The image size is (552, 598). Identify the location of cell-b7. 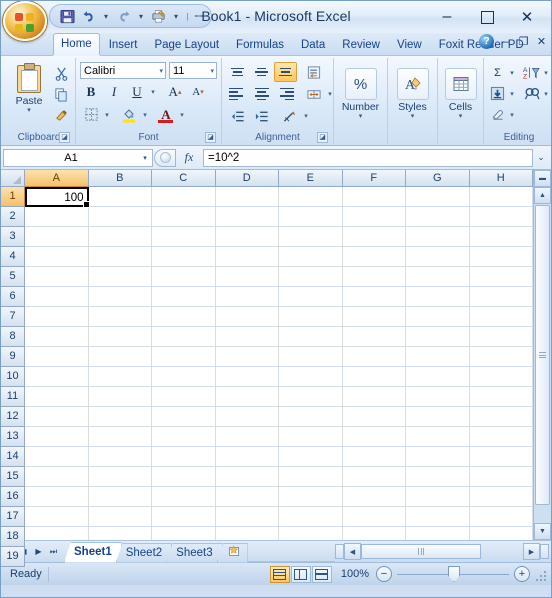
(120, 317).